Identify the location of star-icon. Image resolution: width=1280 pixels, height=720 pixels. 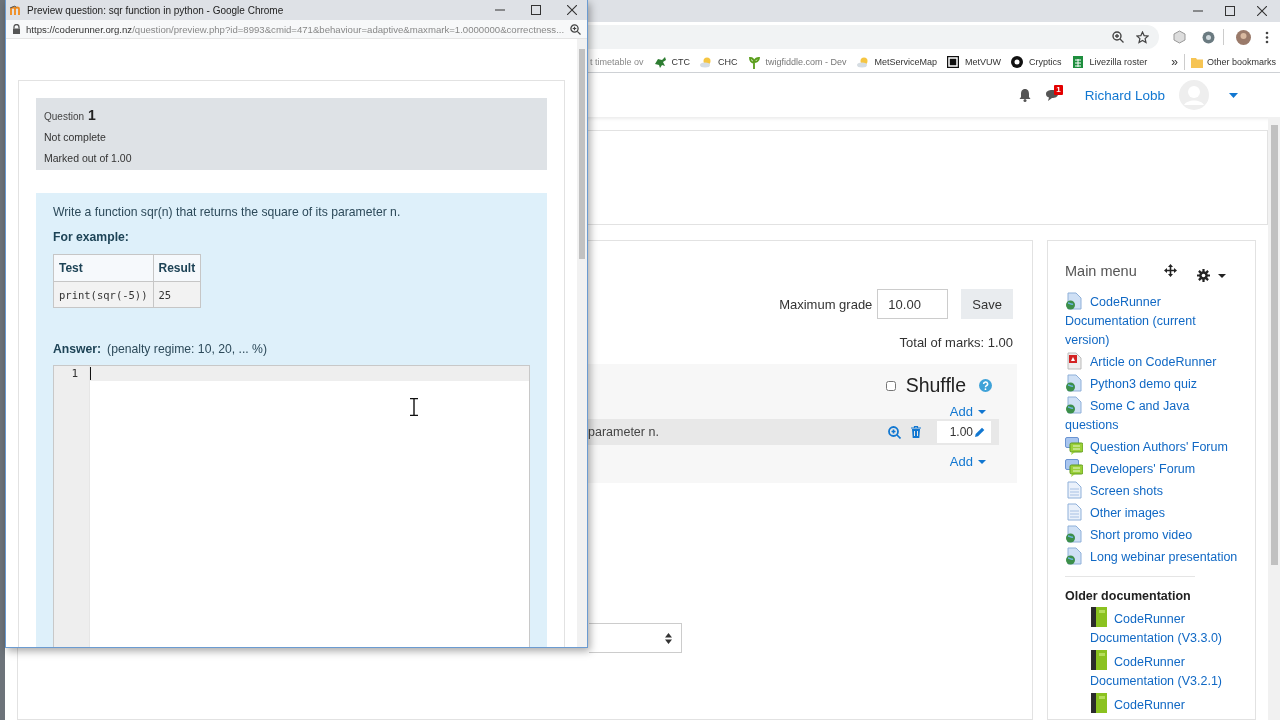
(1142, 37).